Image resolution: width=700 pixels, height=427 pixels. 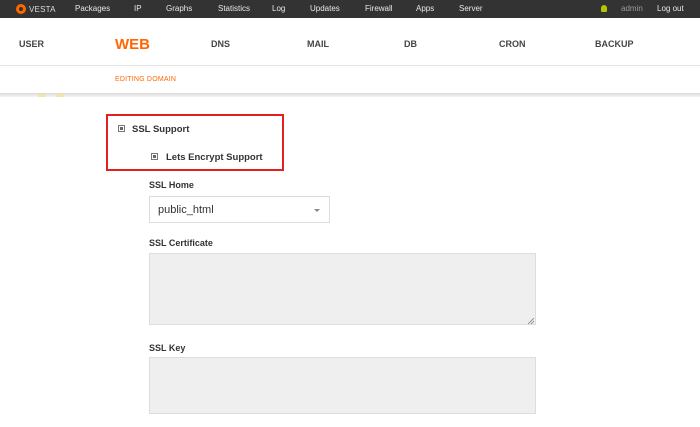 I want to click on page-subtitle: EDITING DOMAIN, so click(x=146, y=79).